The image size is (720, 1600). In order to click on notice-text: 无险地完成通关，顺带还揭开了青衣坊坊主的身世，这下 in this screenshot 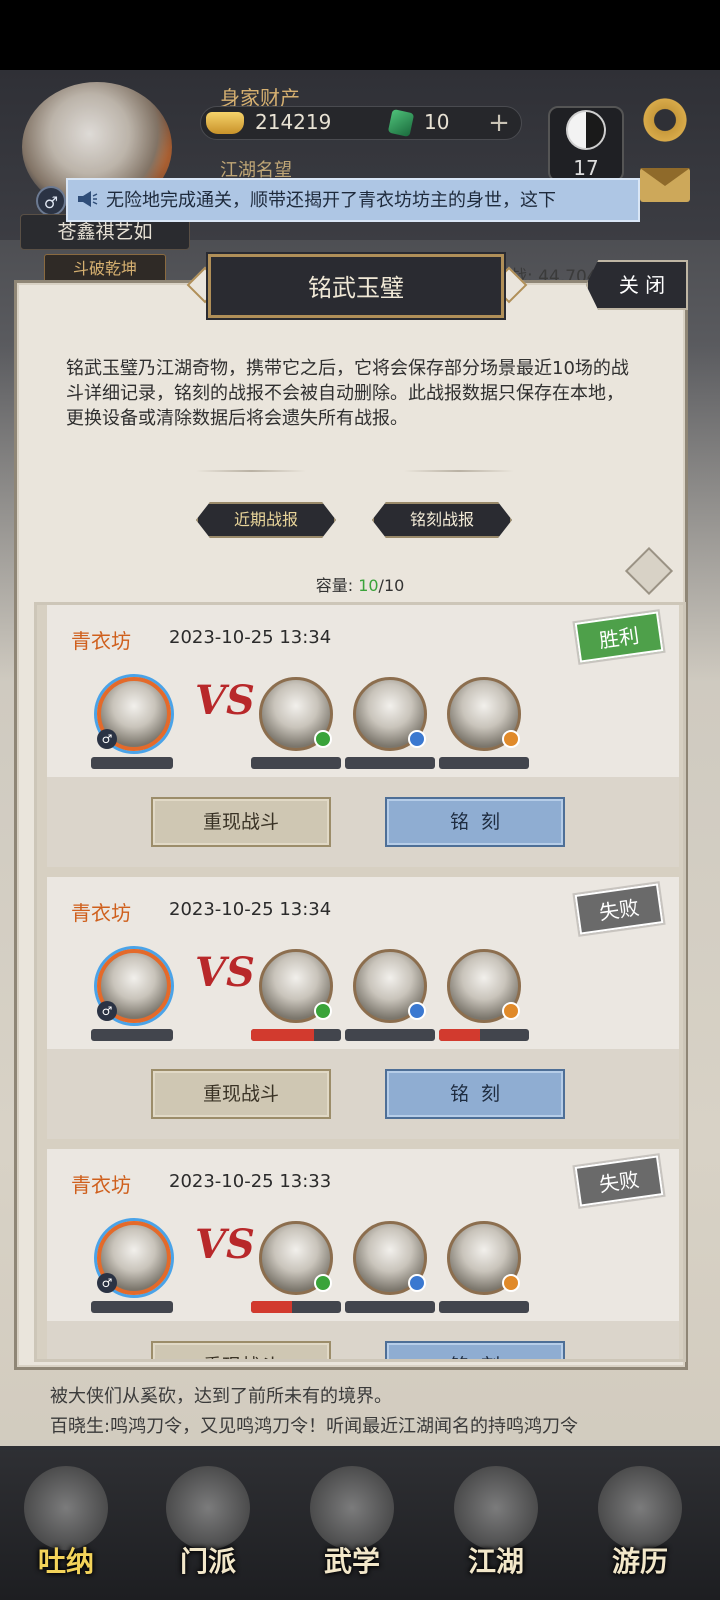, I will do `click(331, 200)`.